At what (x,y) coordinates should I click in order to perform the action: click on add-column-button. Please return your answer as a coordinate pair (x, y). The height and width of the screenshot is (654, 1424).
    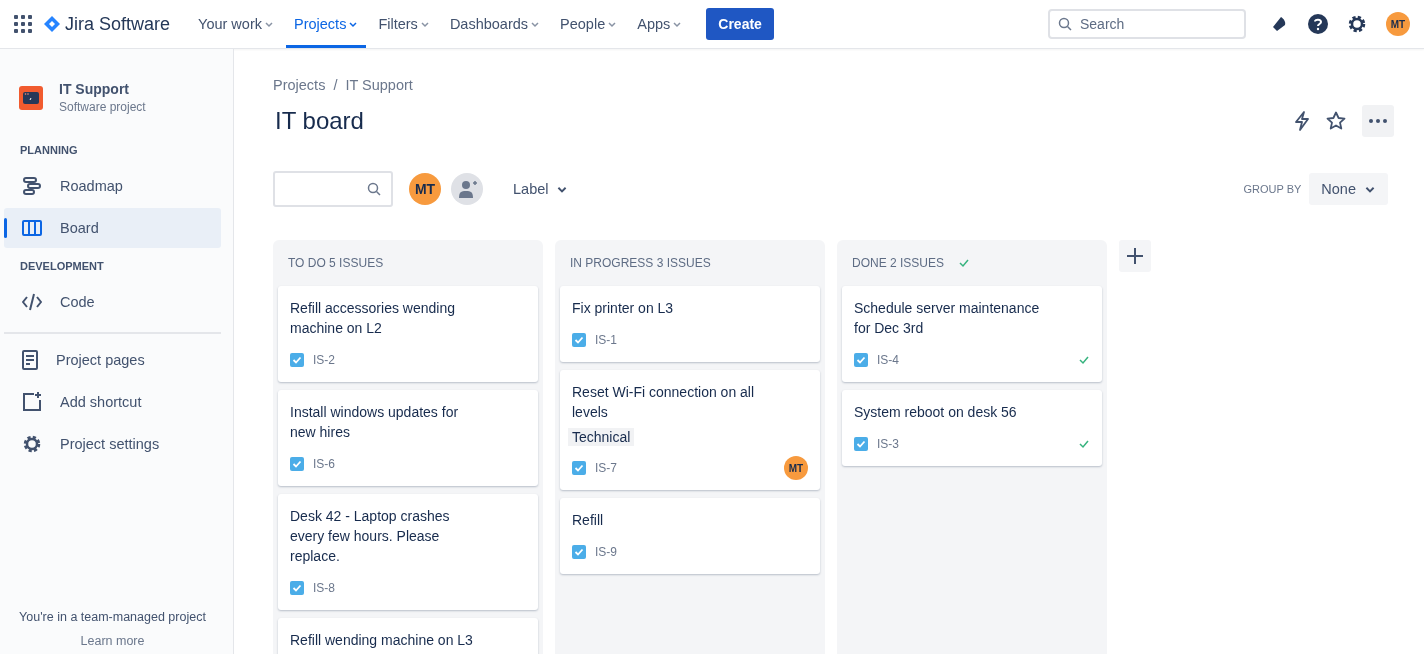
    Looking at the image, I should click on (1135, 256).